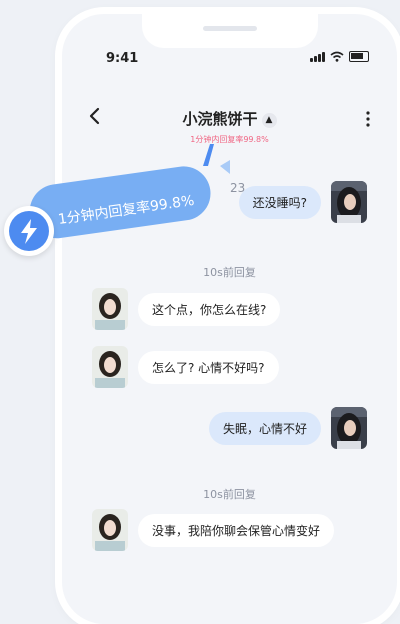  Describe the element at coordinates (216, 159) in the screenshot. I see `callout-pointer` at that location.